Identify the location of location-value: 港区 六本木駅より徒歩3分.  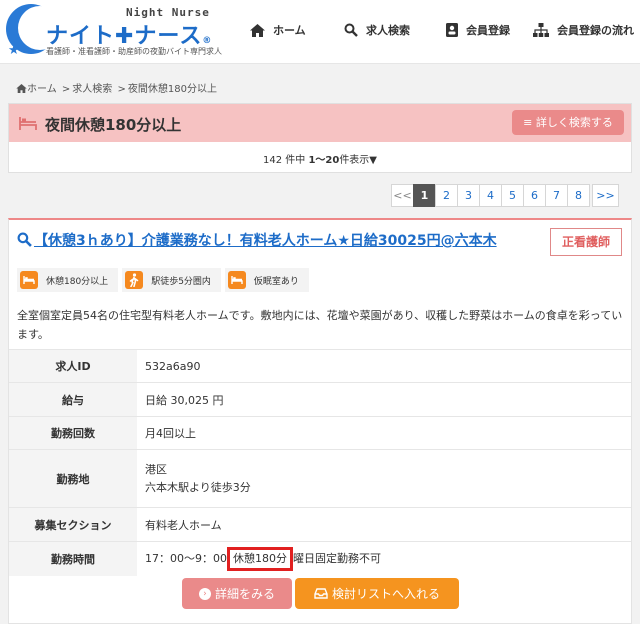
(384, 478).